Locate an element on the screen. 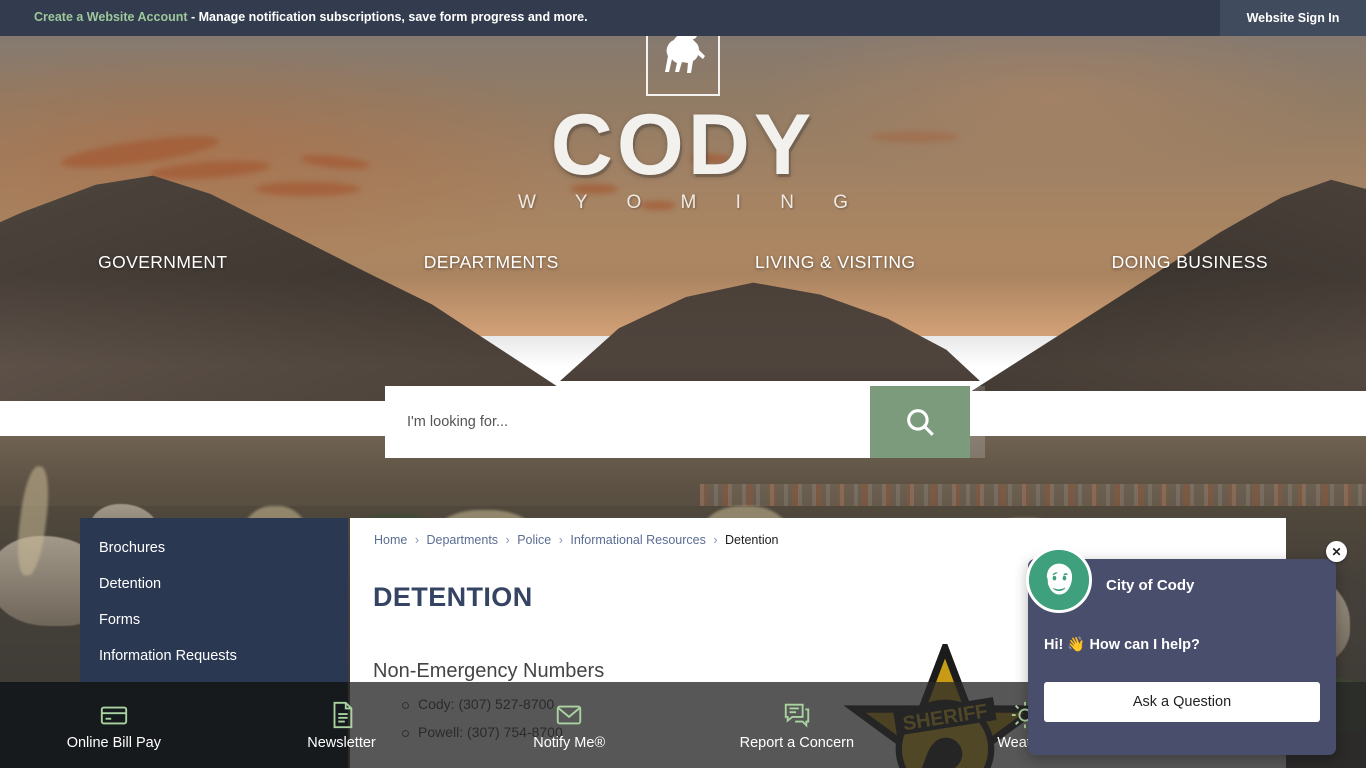 This screenshot has height=768, width=1366. document-icon is located at coordinates (342, 715).